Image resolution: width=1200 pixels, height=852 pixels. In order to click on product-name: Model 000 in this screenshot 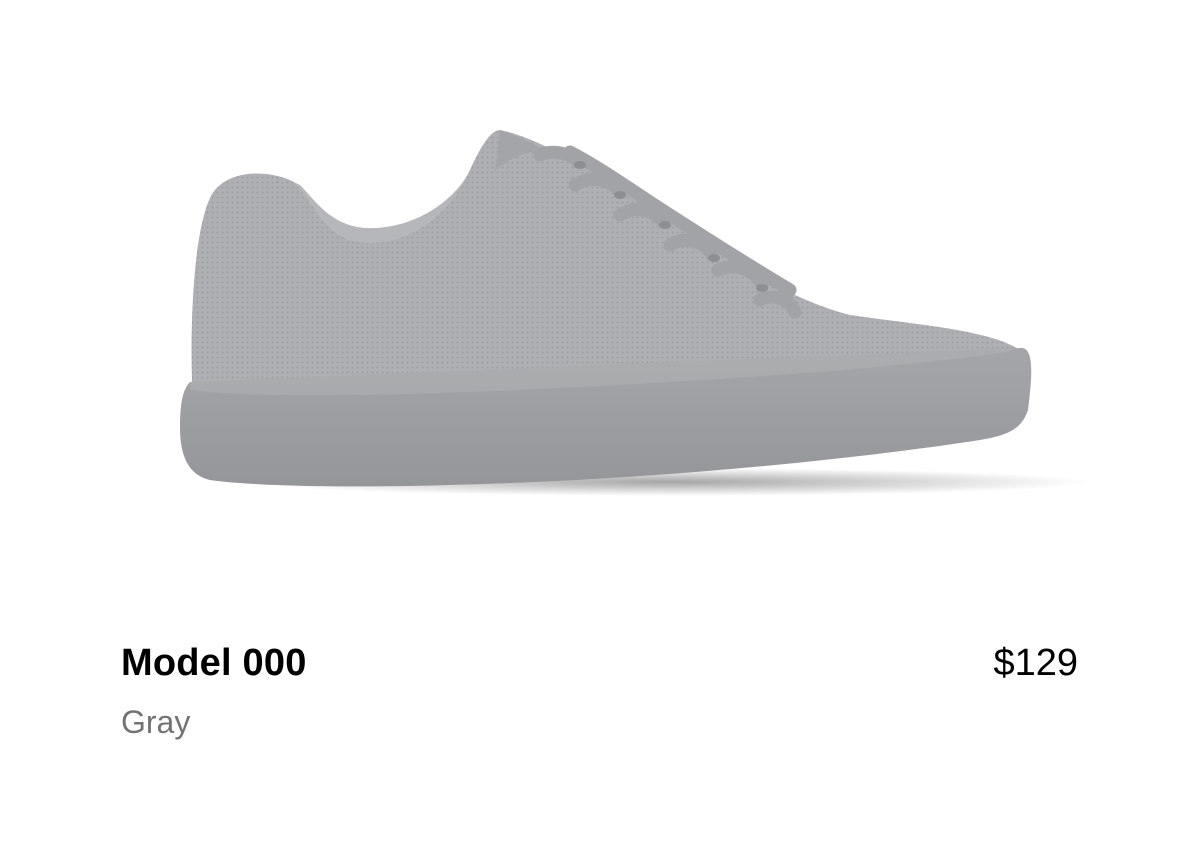, I will do `click(214, 663)`.